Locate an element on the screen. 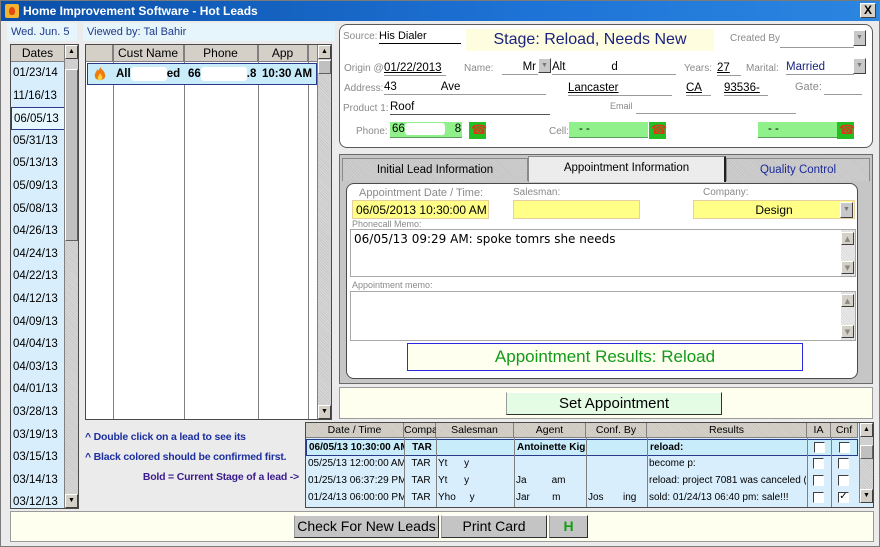 This screenshot has width=880, height=547. appointment-memo: ▲ ▼ is located at coordinates (603, 316).